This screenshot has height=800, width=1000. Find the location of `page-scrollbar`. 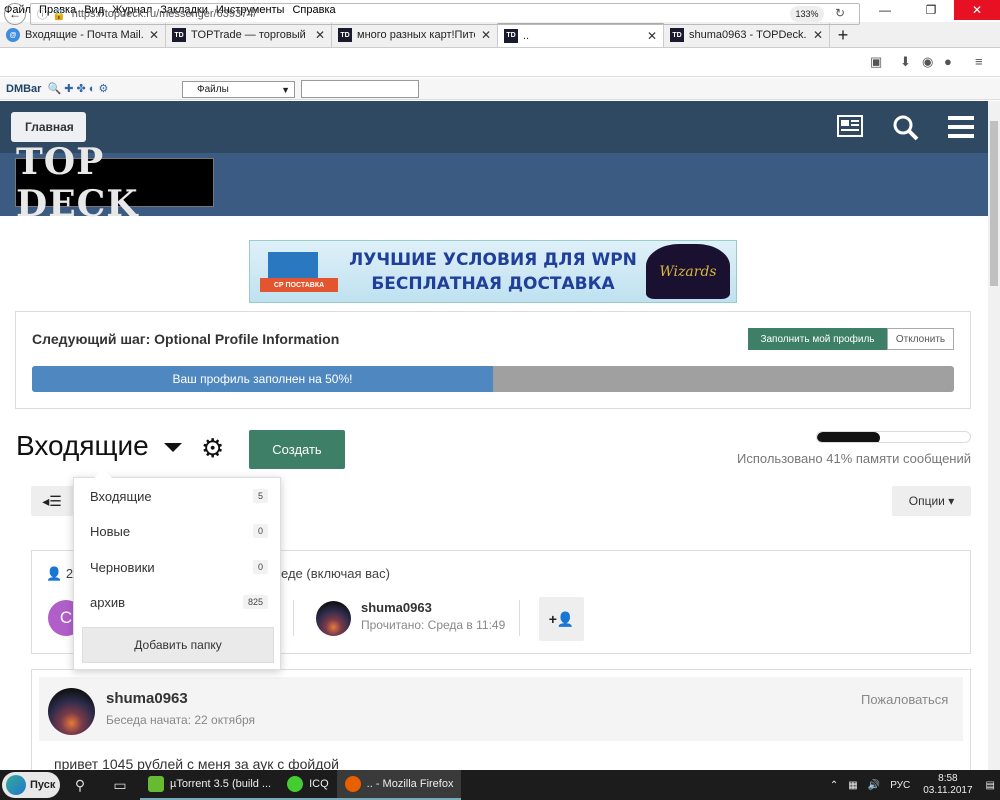

page-scrollbar is located at coordinates (994, 435).